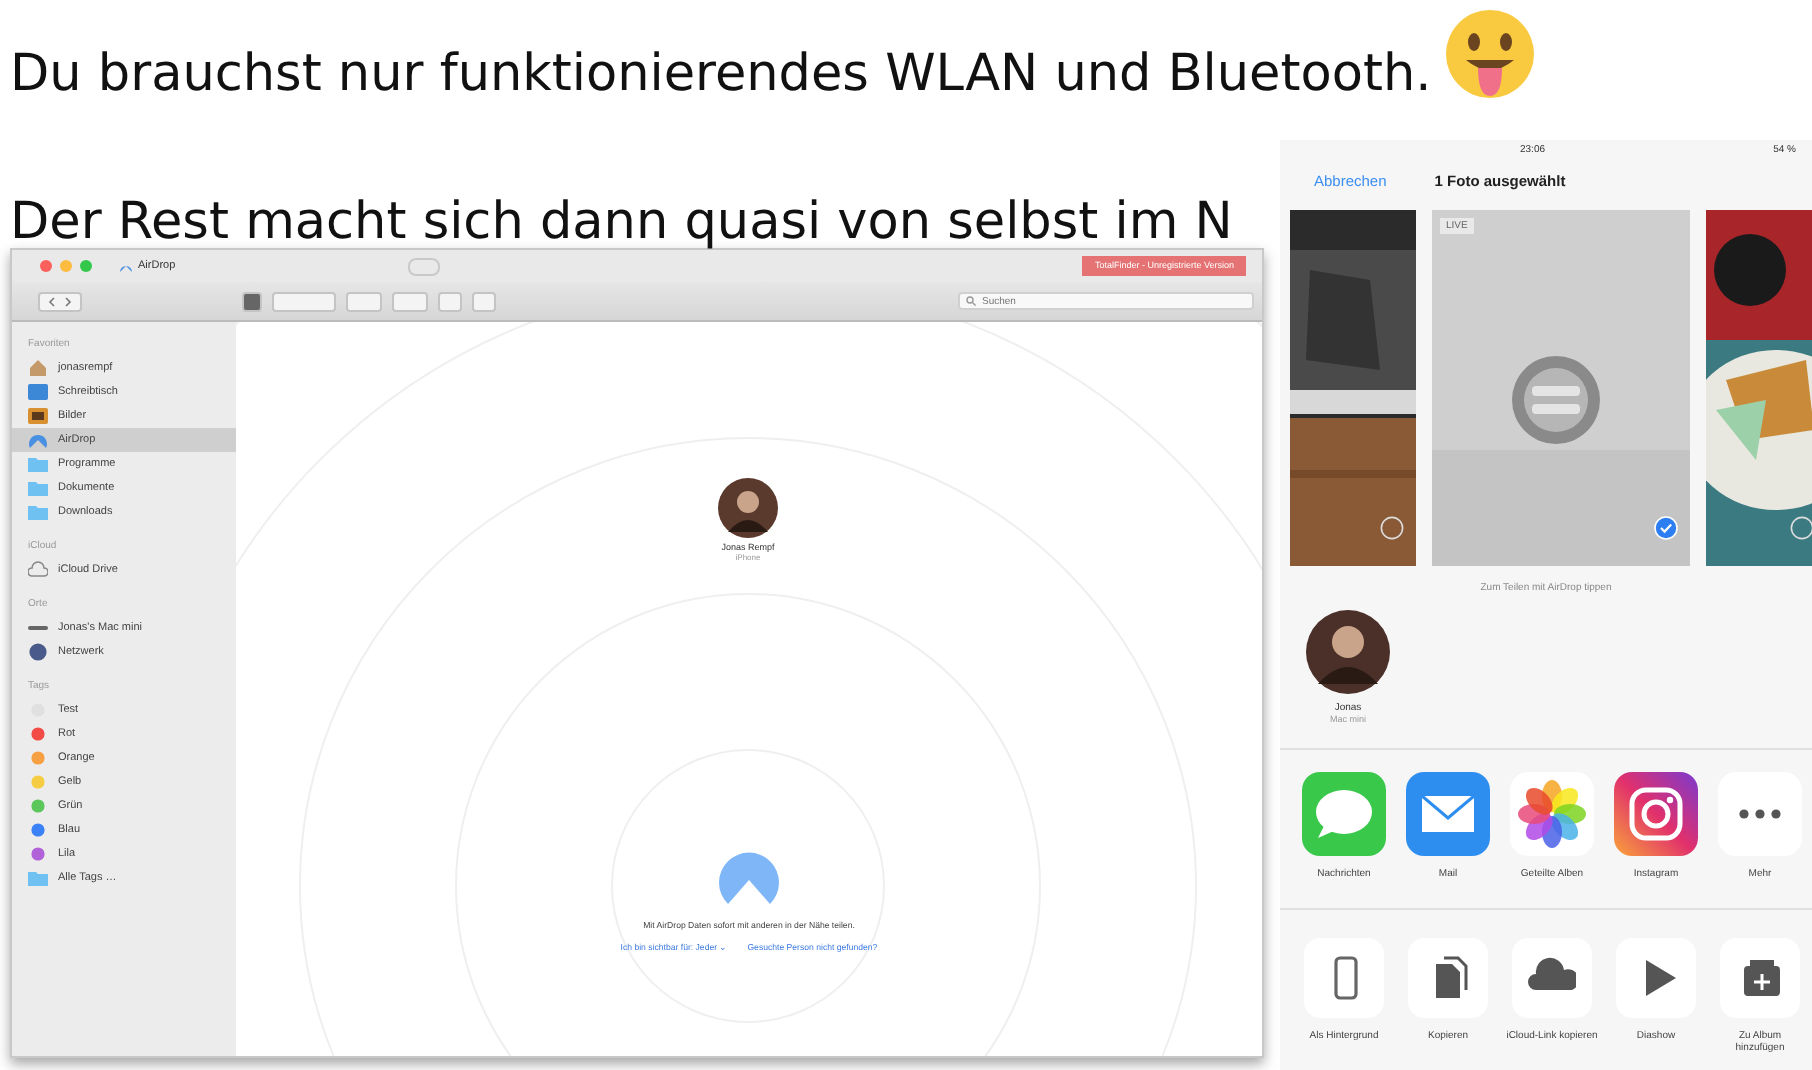 The image size is (1812, 1070). I want to click on cloud-icon, so click(38, 570).